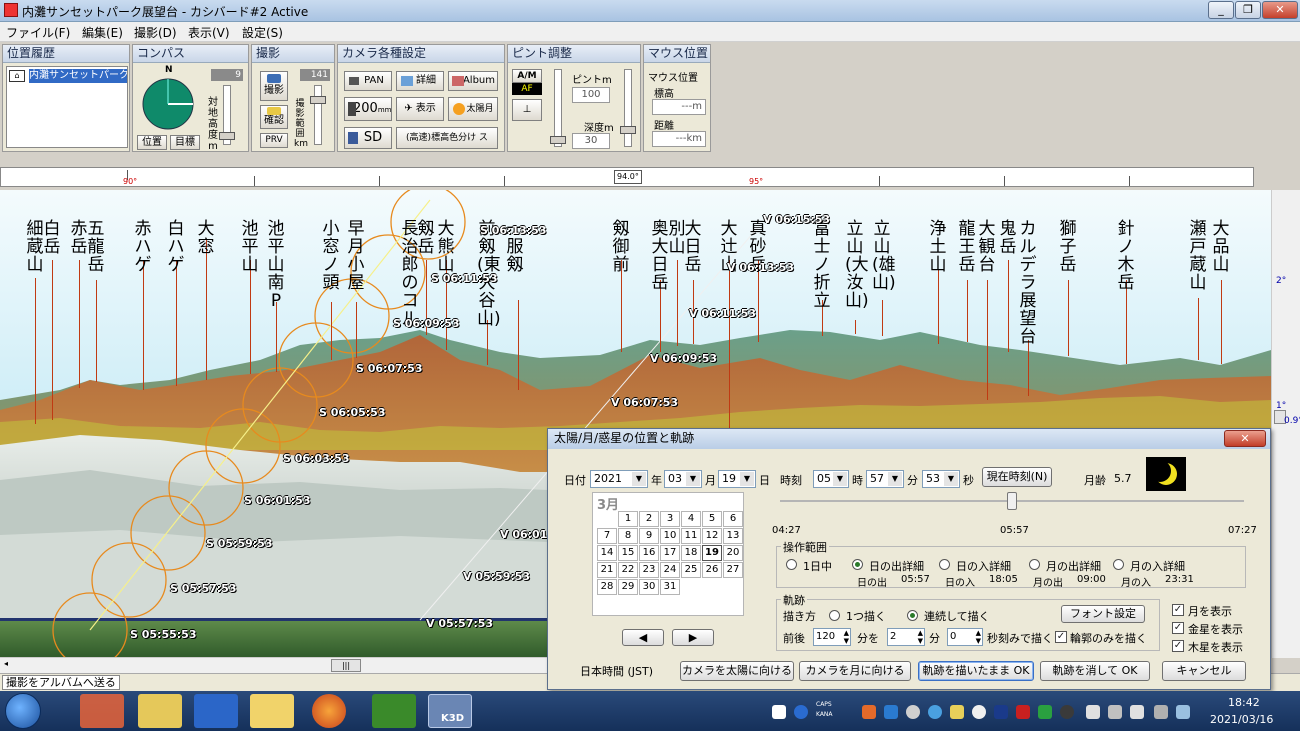 Image resolution: width=1300 pixels, height=731 pixels. I want to click on sd-button: SD, so click(368, 138).